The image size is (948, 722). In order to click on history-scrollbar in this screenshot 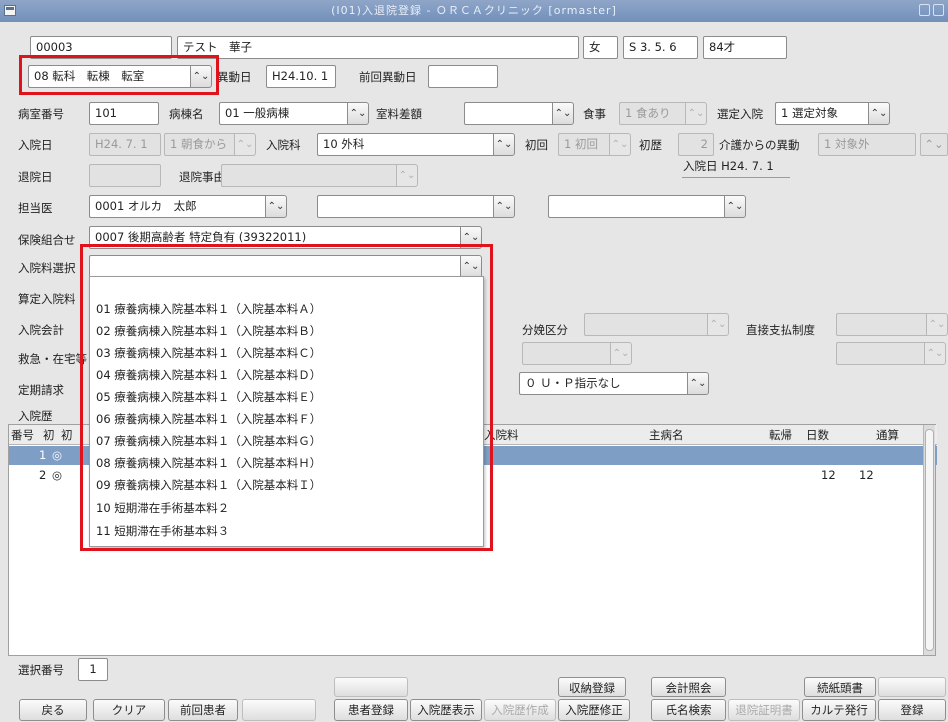, I will do `click(929, 540)`.